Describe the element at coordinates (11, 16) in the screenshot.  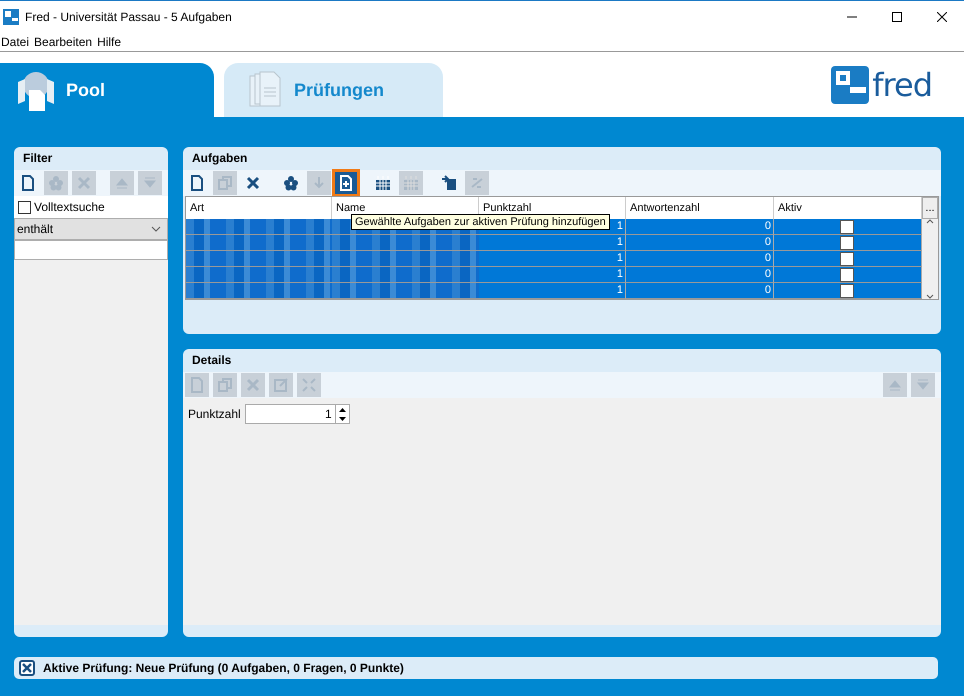
I see `app-logo-icon` at that location.